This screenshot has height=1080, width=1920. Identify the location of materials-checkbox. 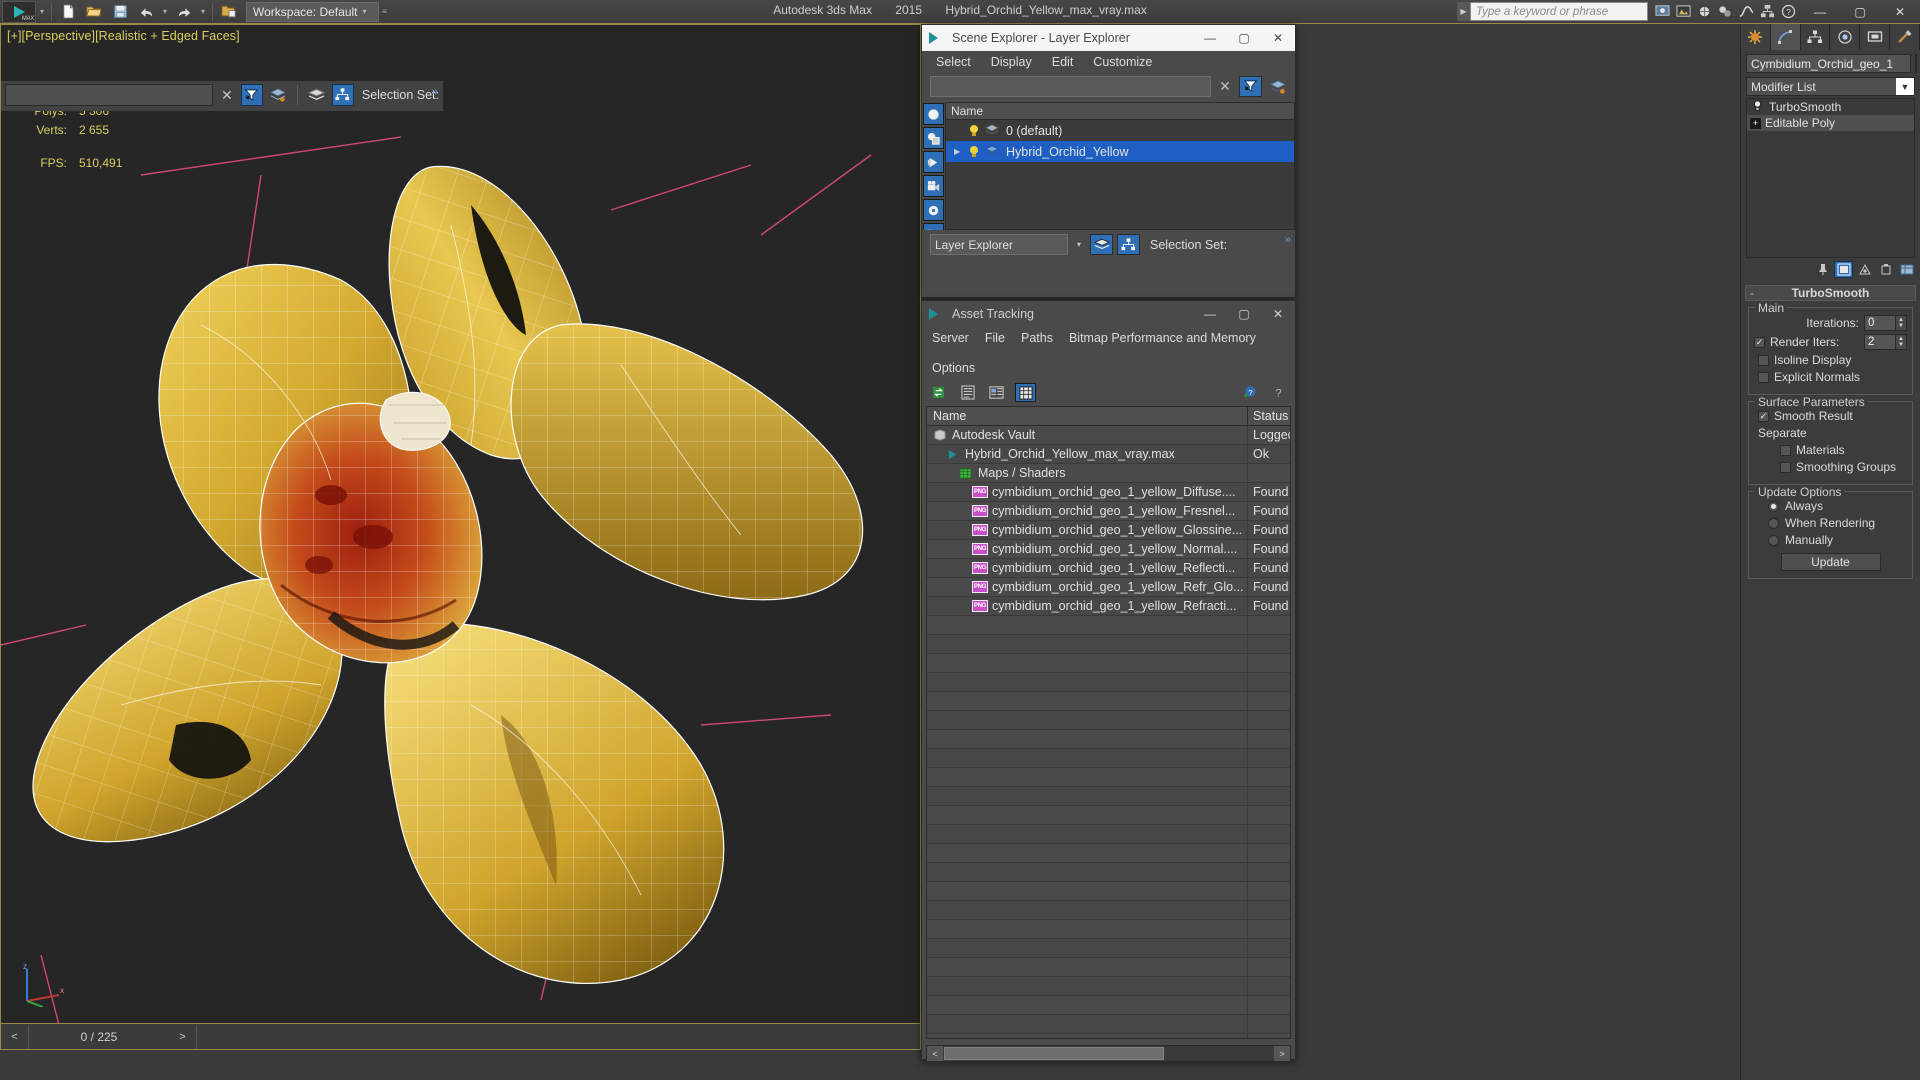
(1785, 450).